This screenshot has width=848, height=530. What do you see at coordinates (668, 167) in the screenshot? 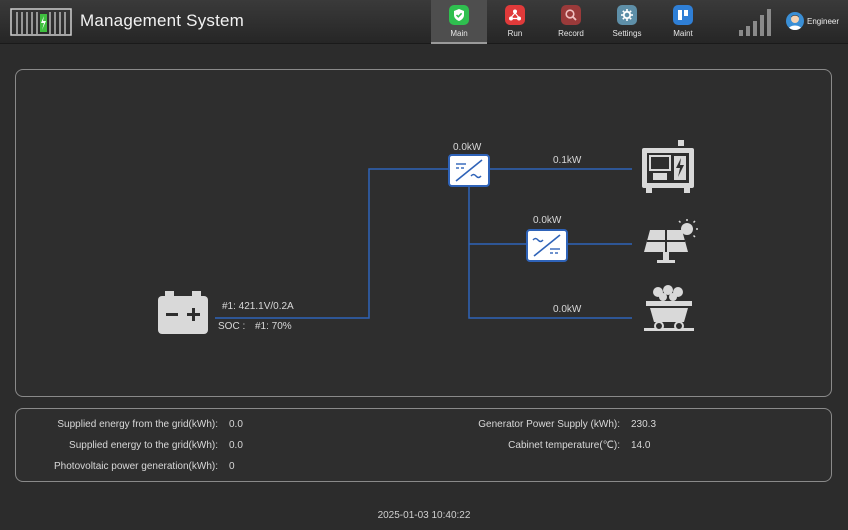
I see `generator-icon` at bounding box center [668, 167].